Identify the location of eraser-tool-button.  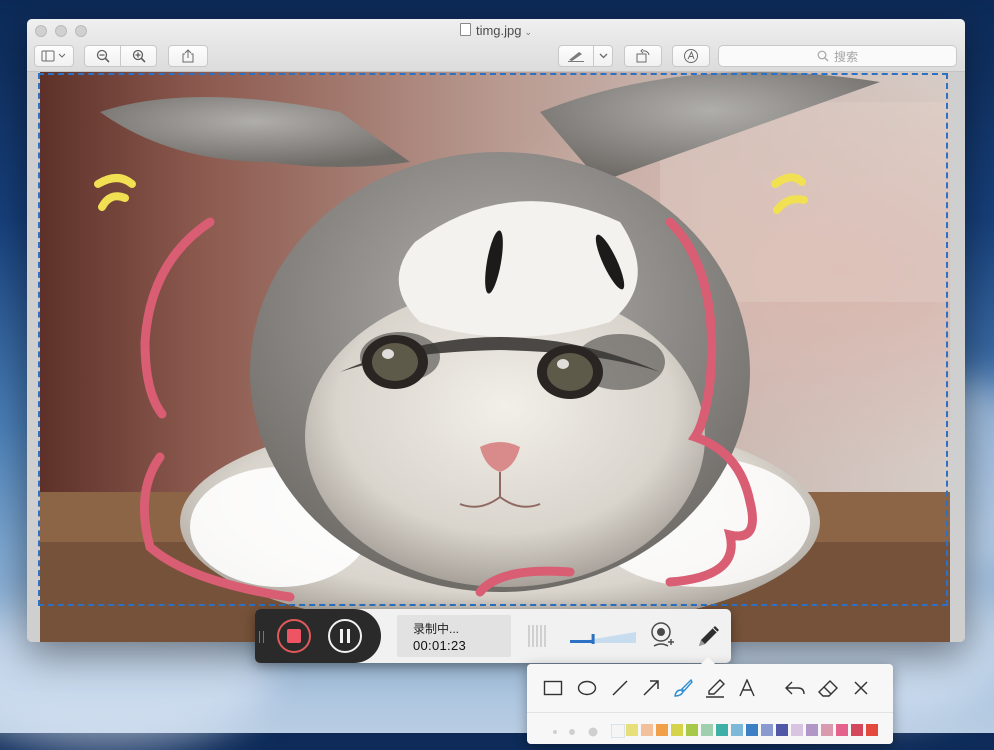
(828, 688).